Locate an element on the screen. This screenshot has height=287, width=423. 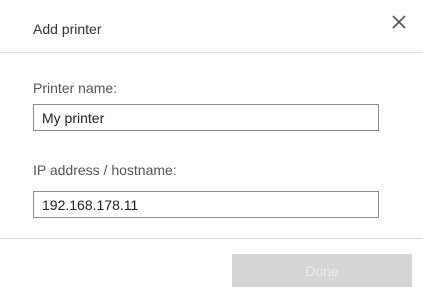
done-button: Done is located at coordinates (322, 270).